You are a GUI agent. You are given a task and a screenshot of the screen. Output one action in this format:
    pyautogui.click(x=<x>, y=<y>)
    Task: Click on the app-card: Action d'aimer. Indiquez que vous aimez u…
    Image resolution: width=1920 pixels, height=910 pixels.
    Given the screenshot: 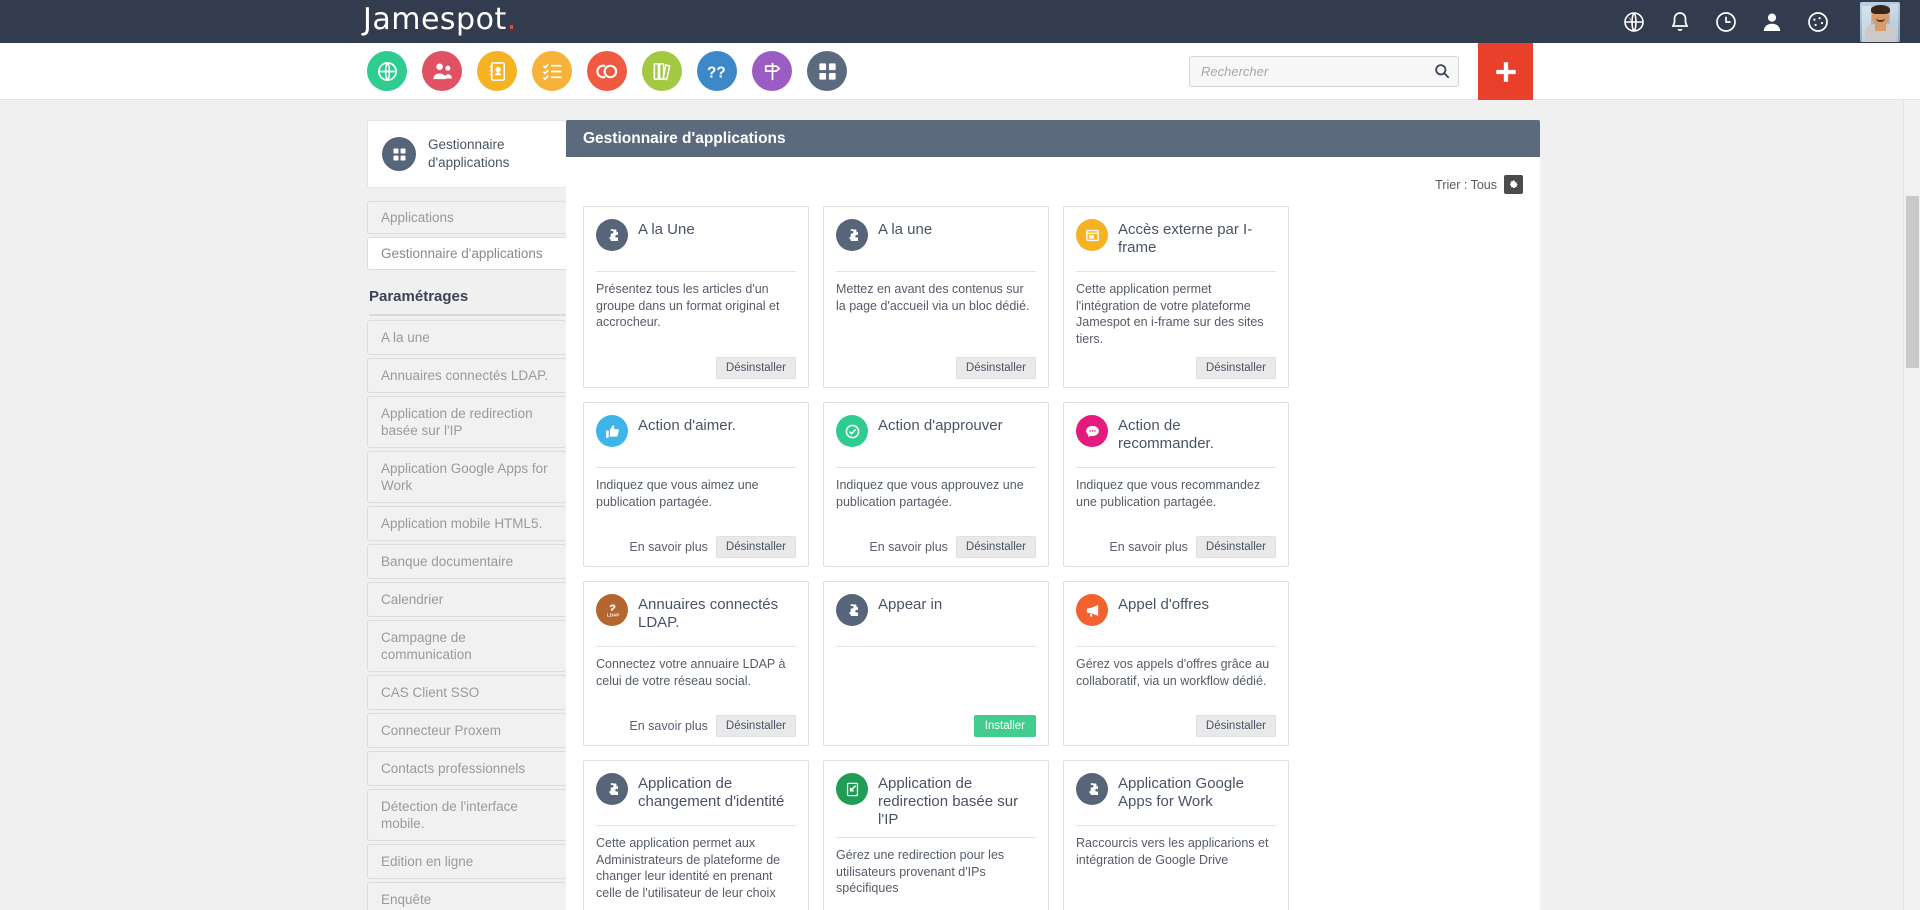 What is the action you would take?
    pyautogui.click(x=696, y=484)
    